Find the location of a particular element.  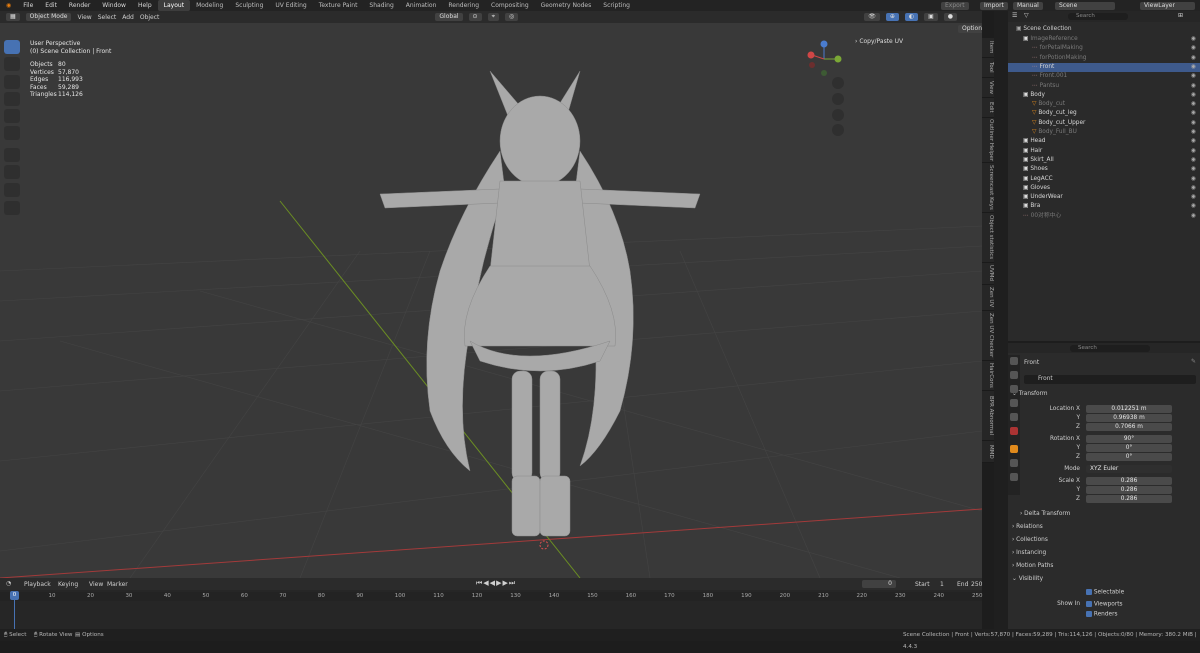

object-menu: Object is located at coordinates (150, 17).